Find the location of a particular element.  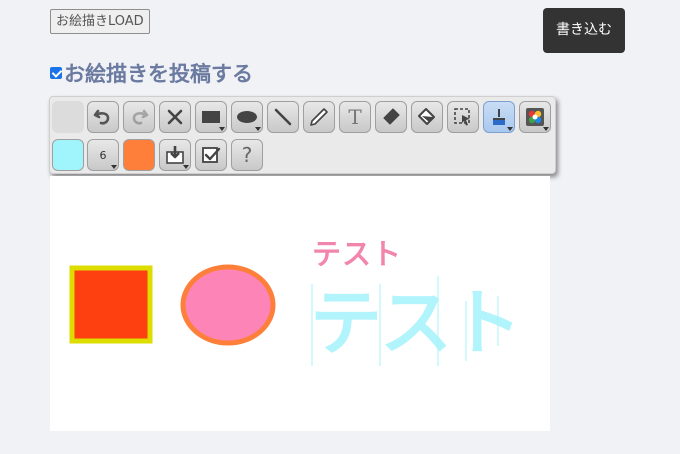

select-tool-button is located at coordinates (463, 117).